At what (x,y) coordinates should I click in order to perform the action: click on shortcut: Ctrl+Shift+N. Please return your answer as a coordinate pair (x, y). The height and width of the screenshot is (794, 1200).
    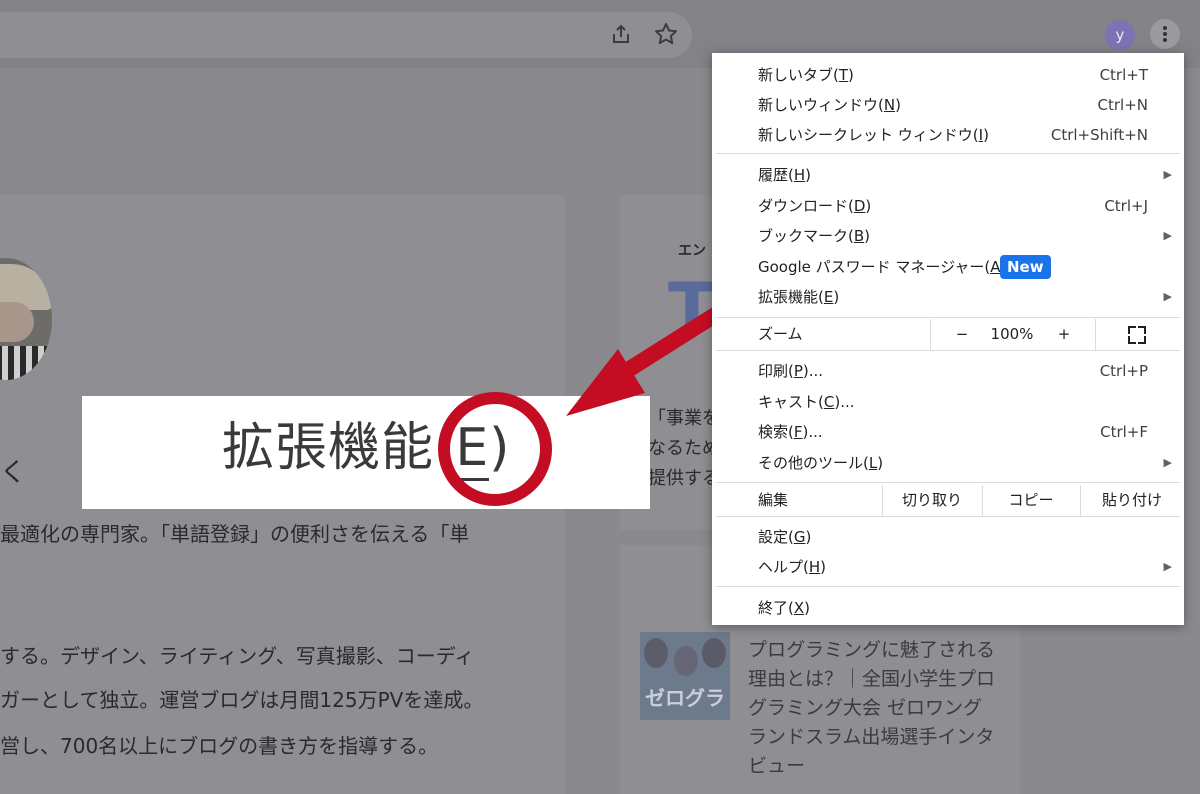
    Looking at the image, I should click on (1099, 135).